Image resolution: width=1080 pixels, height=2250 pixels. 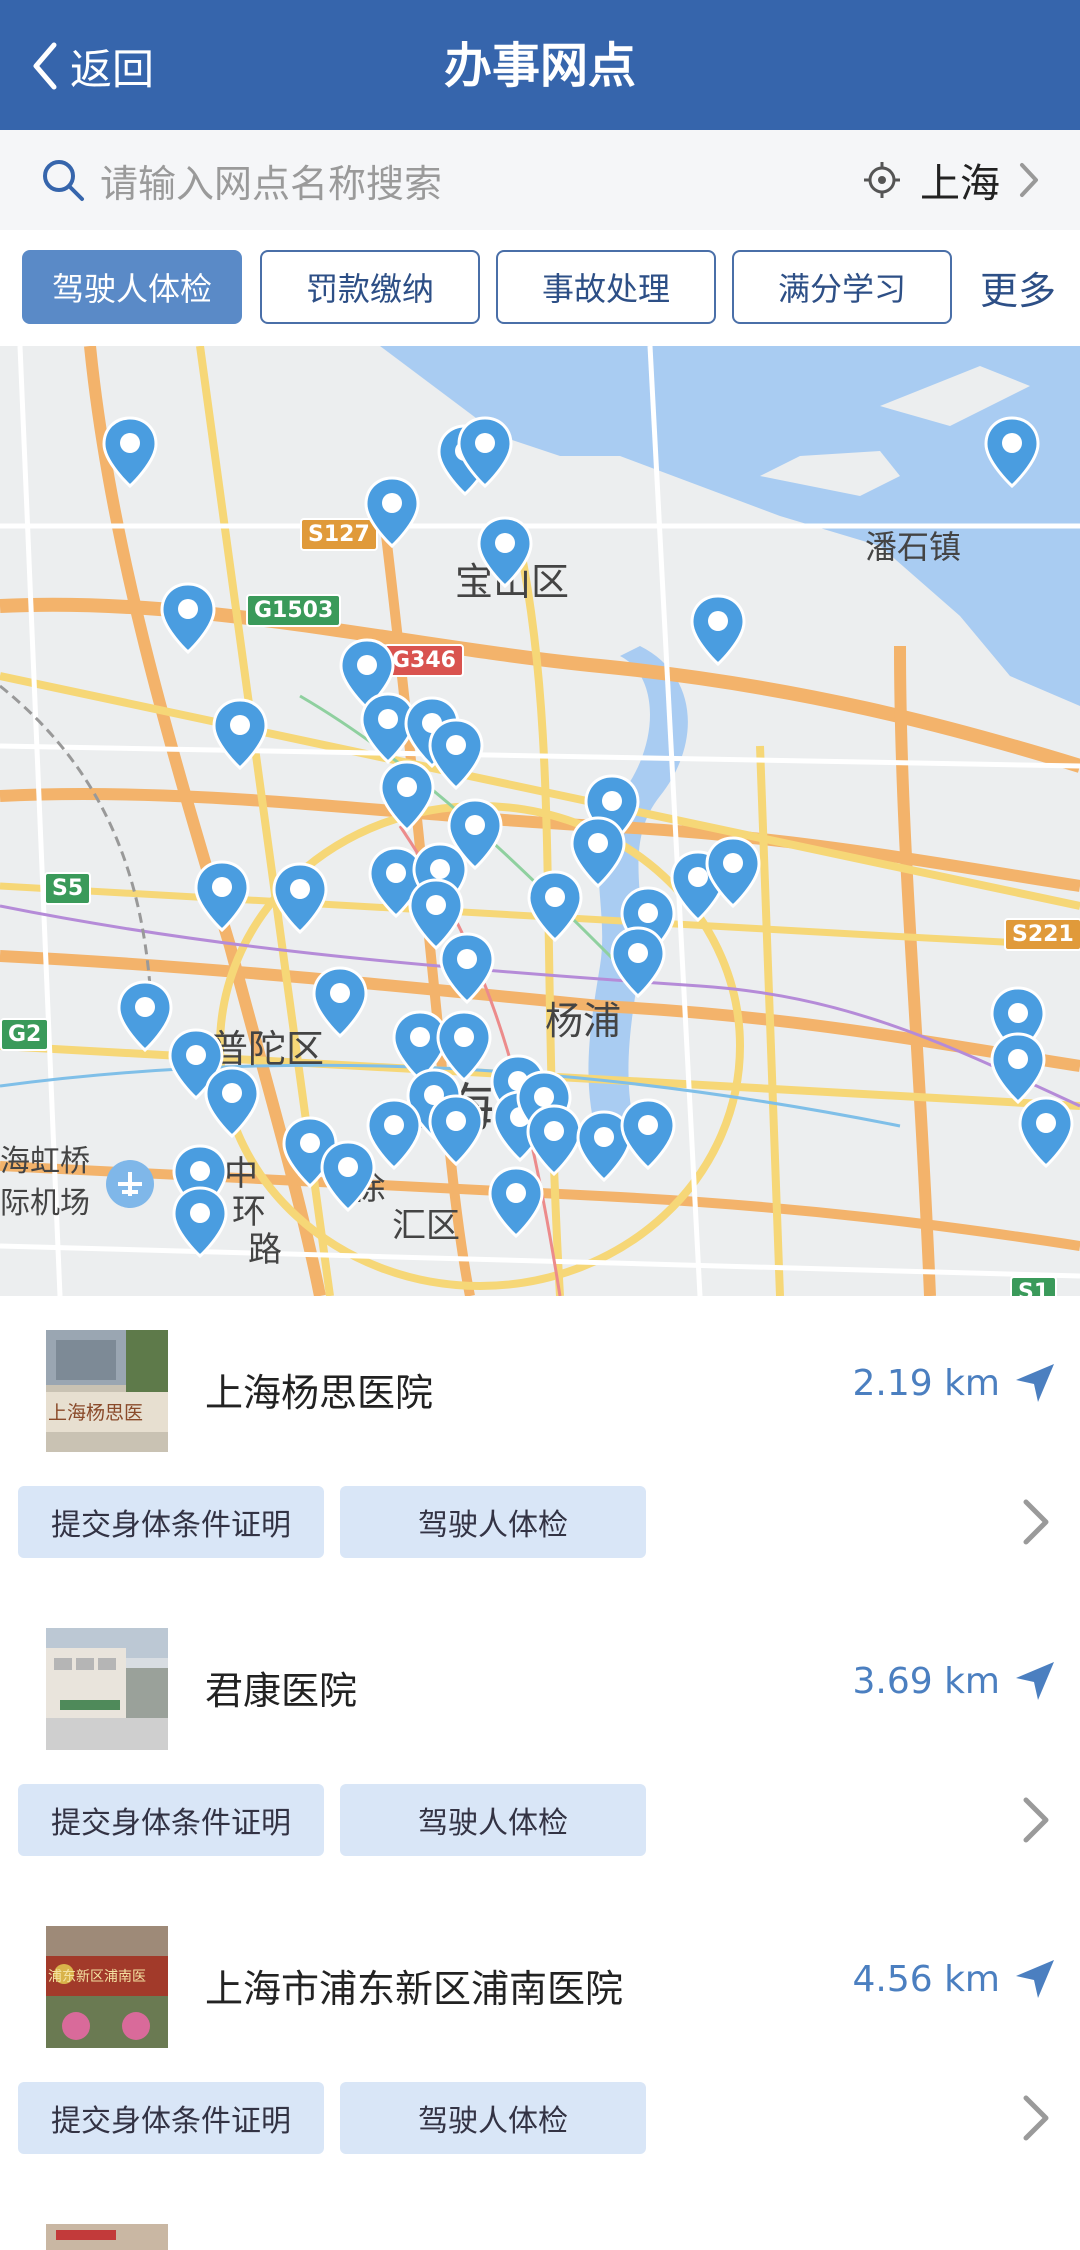 What do you see at coordinates (267, 1049) in the screenshot?
I see `map-label: 普陀区` at bounding box center [267, 1049].